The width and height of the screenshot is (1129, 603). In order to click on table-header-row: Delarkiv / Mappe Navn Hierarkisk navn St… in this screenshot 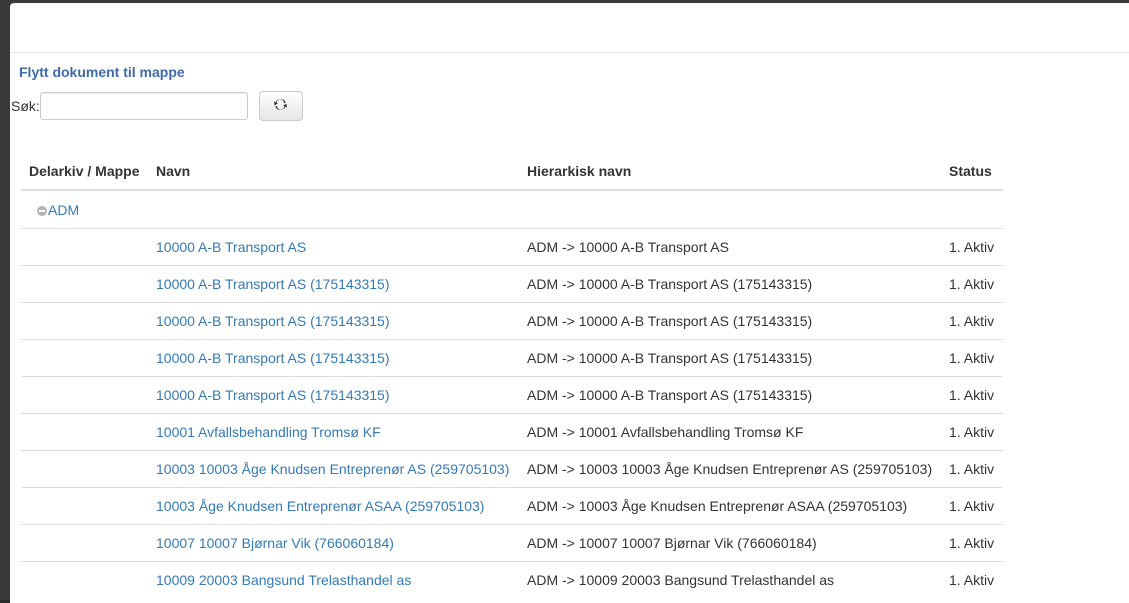, I will do `click(512, 172)`.